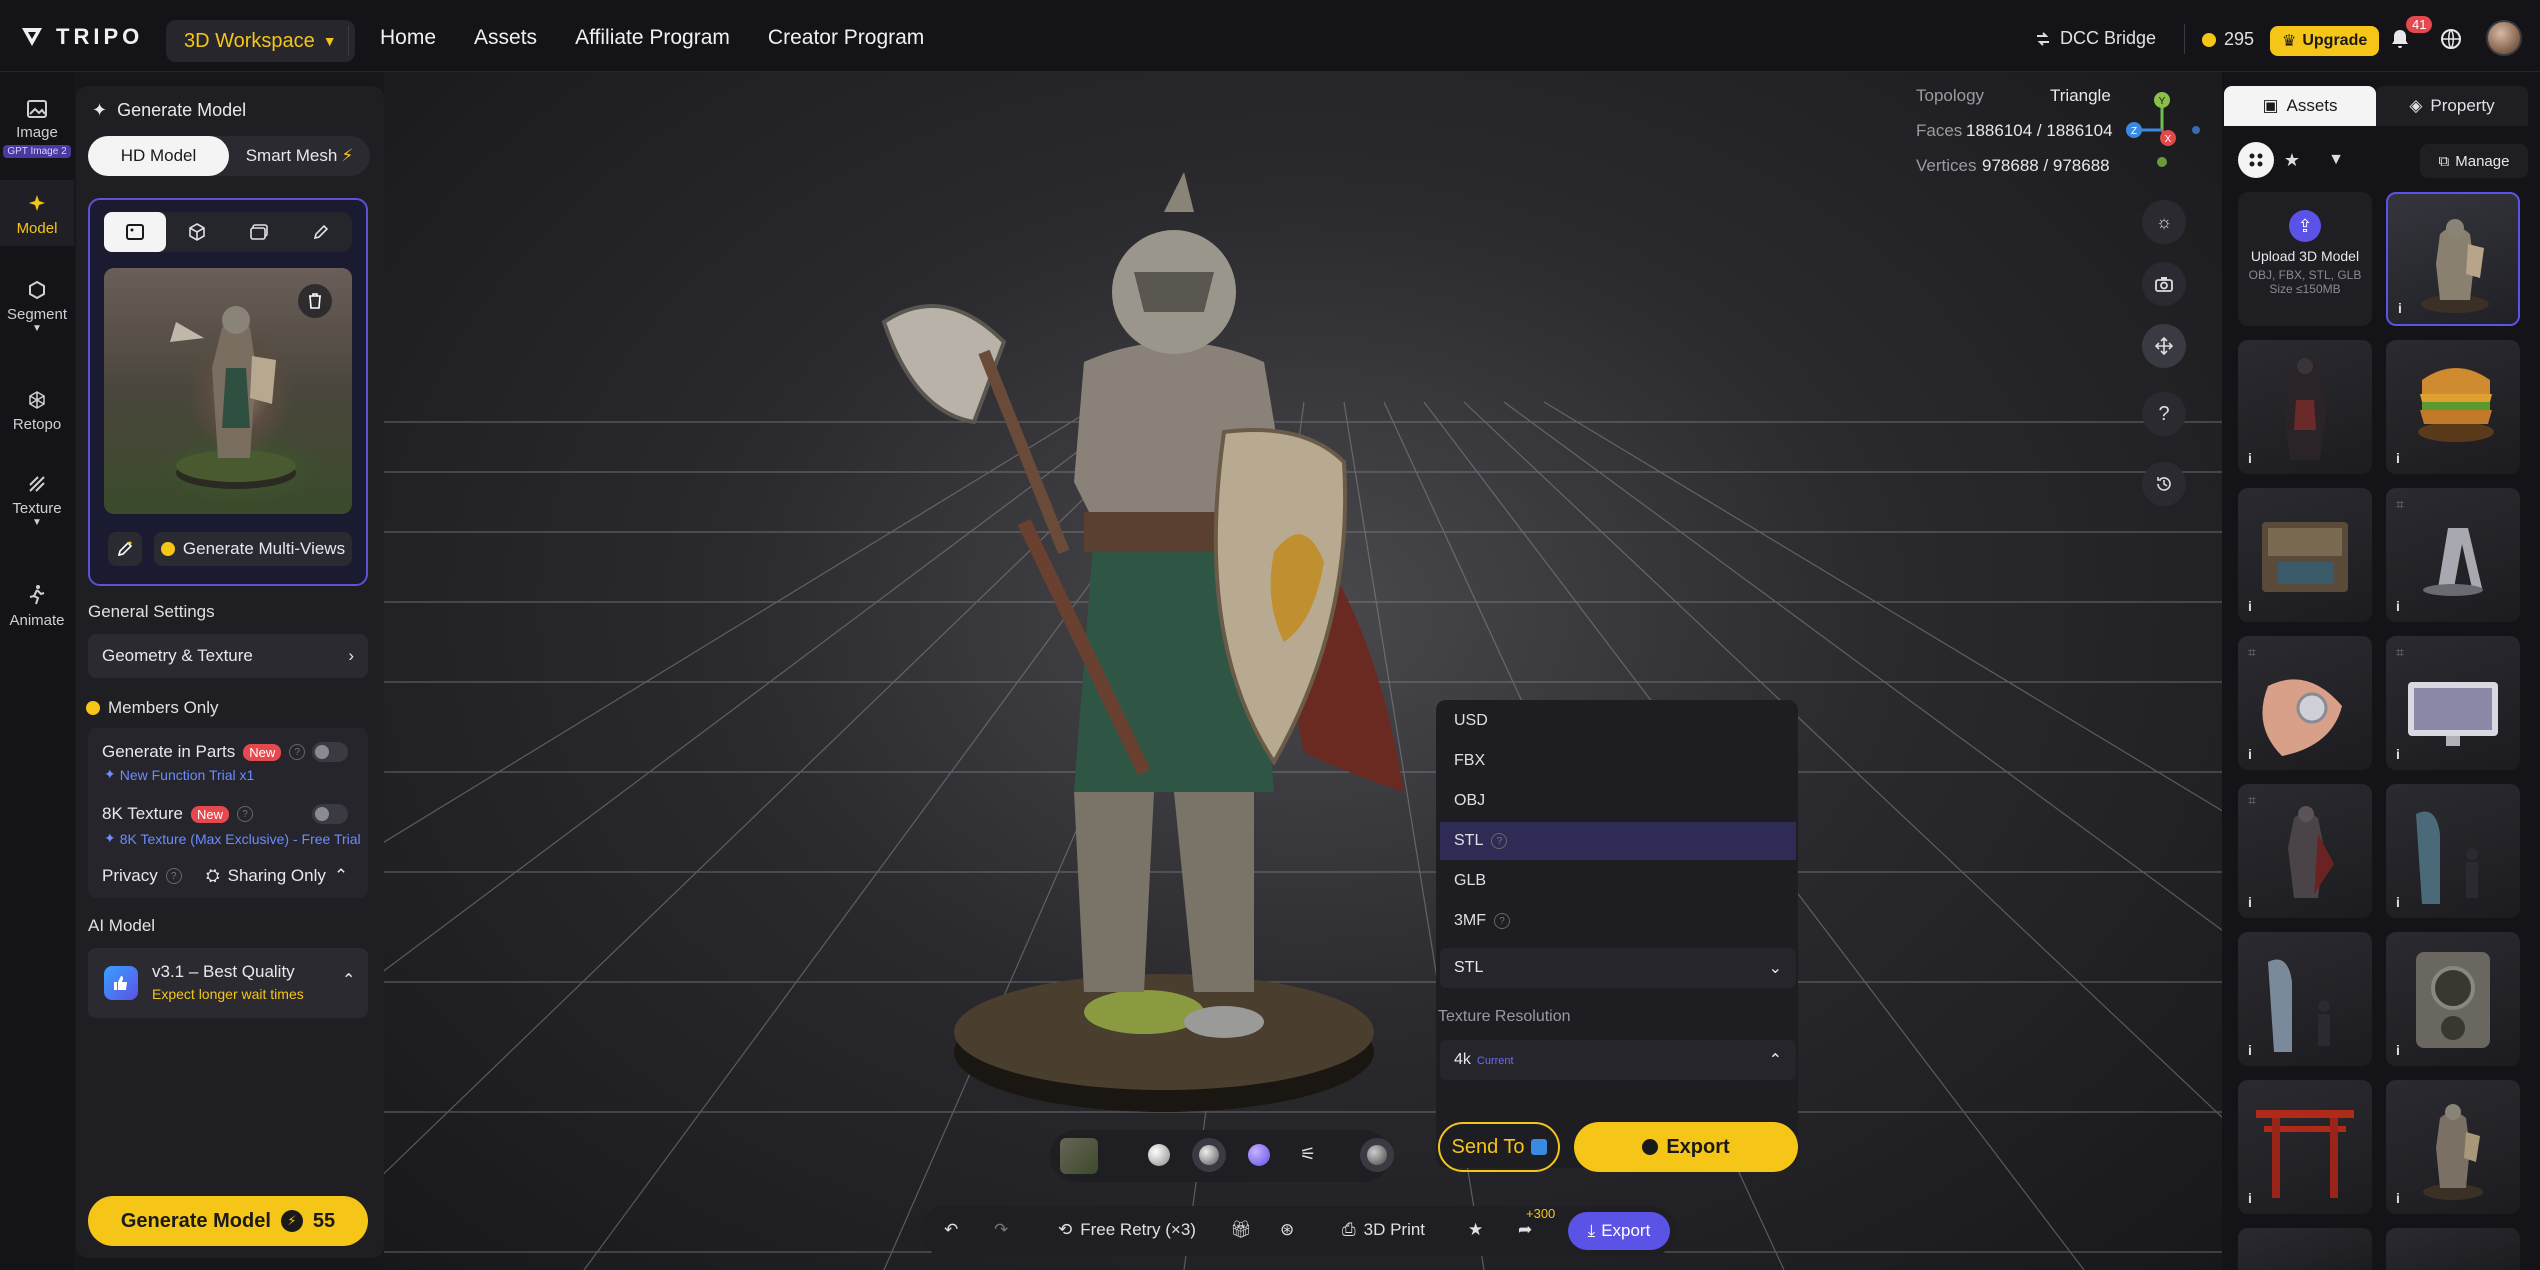  I want to click on dcc-bridge-button: DCC Bridge, so click(2095, 38).